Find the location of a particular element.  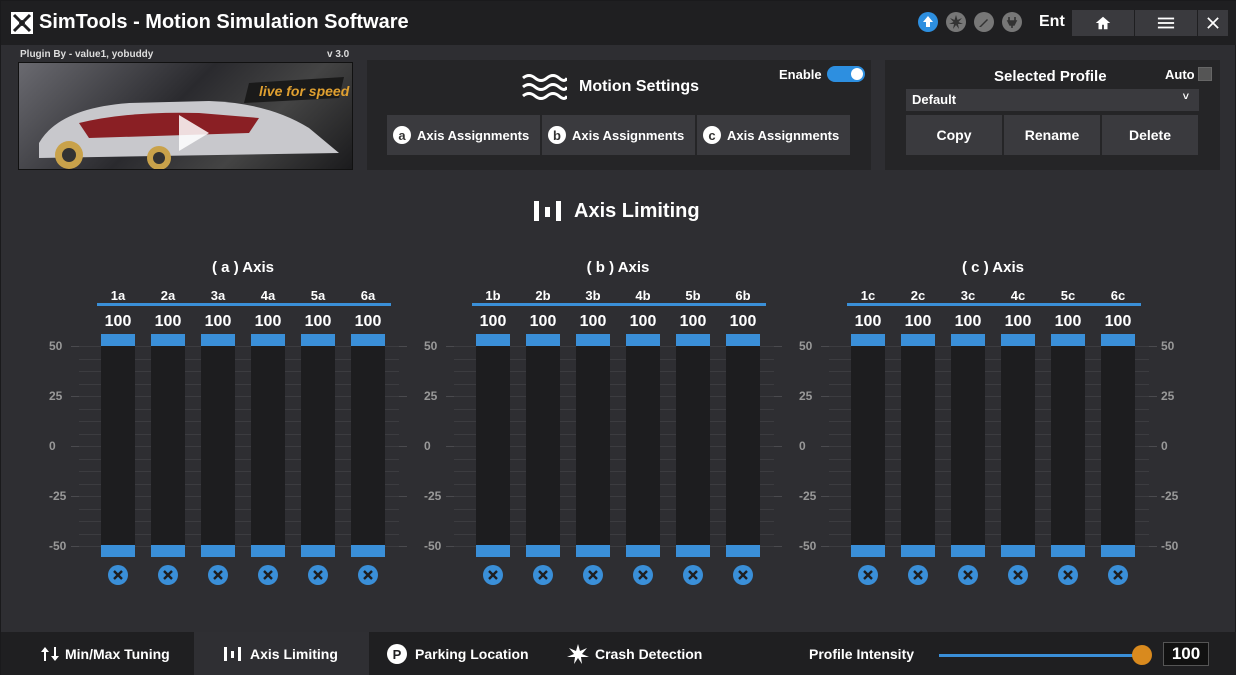

intensity-slider-track is located at coordinates (1039, 655).